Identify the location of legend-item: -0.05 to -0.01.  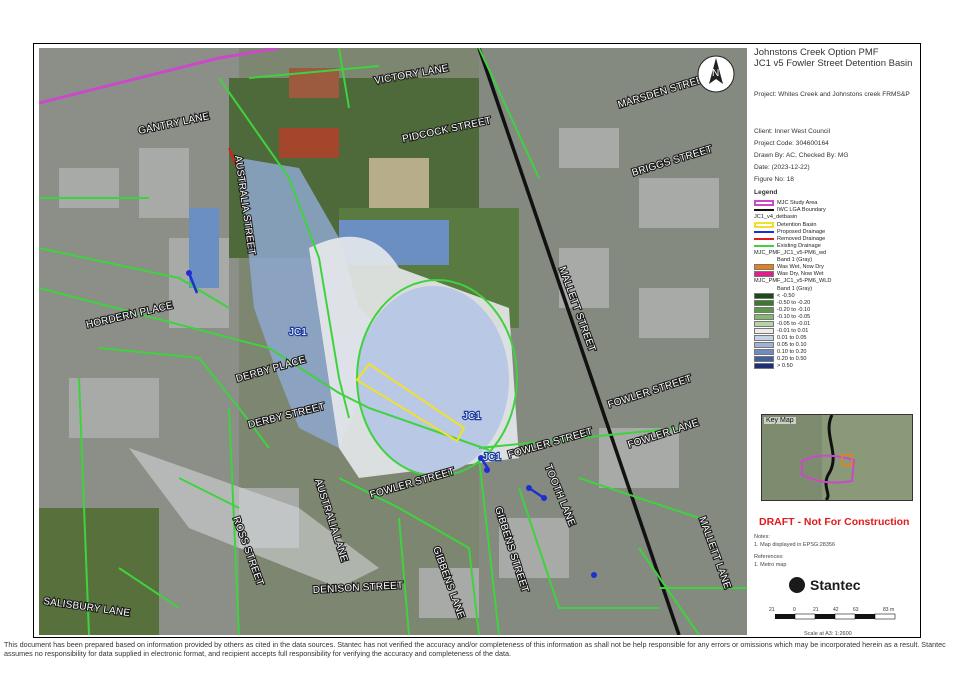
(782, 323).